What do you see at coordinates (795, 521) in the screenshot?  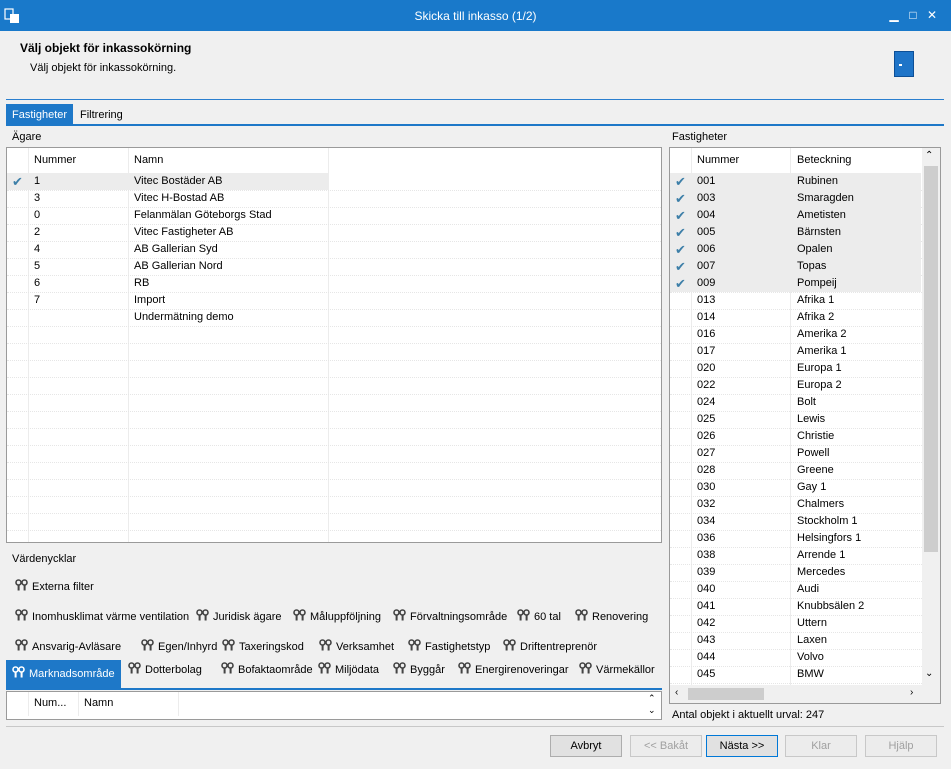 I see `table-row: 034 Stockholm 1` at bounding box center [795, 521].